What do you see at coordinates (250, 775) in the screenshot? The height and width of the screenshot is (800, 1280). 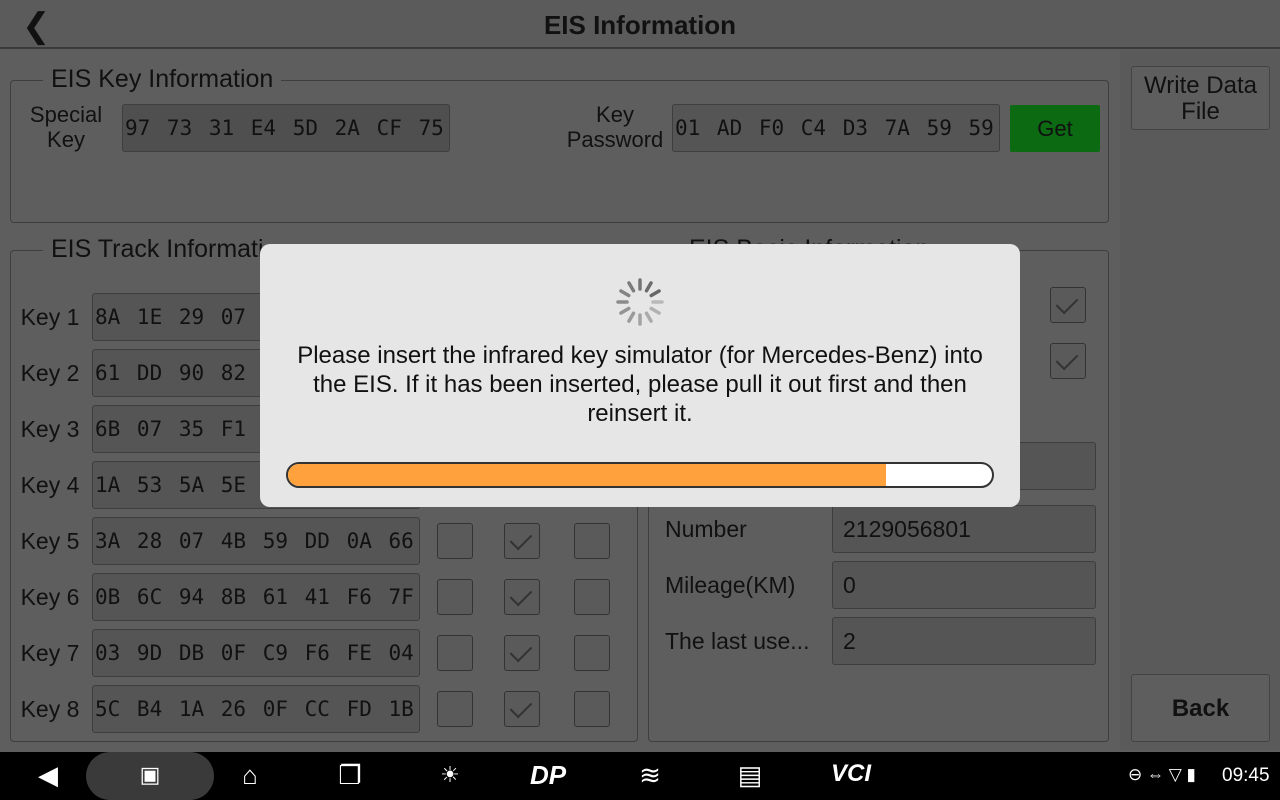 I see `home-icon: ⌂` at bounding box center [250, 775].